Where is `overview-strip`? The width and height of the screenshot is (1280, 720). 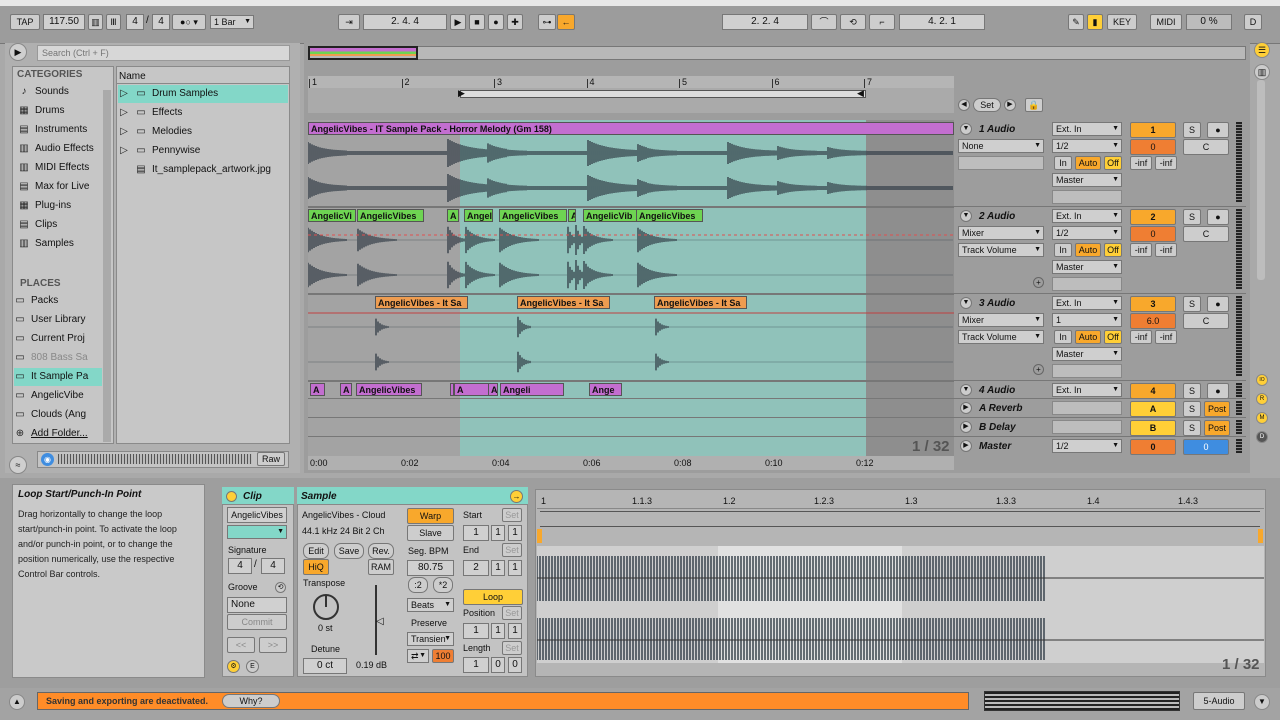 overview-strip is located at coordinates (777, 53).